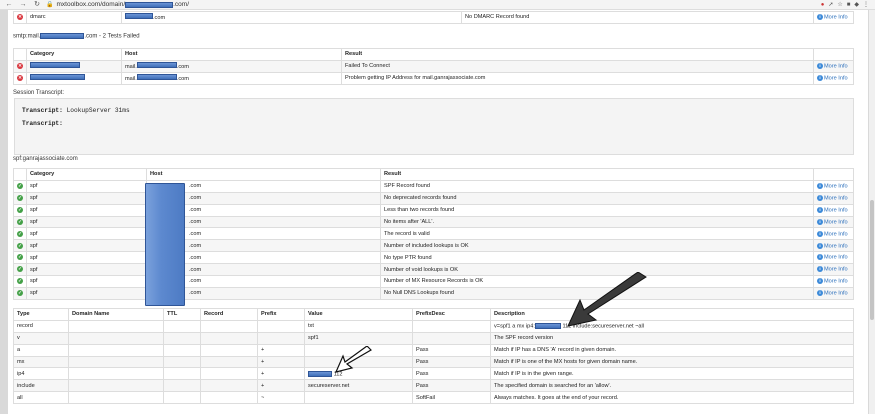 The height and width of the screenshot is (414, 875). I want to click on forward-arrow-icon: →, so click(23, 5).